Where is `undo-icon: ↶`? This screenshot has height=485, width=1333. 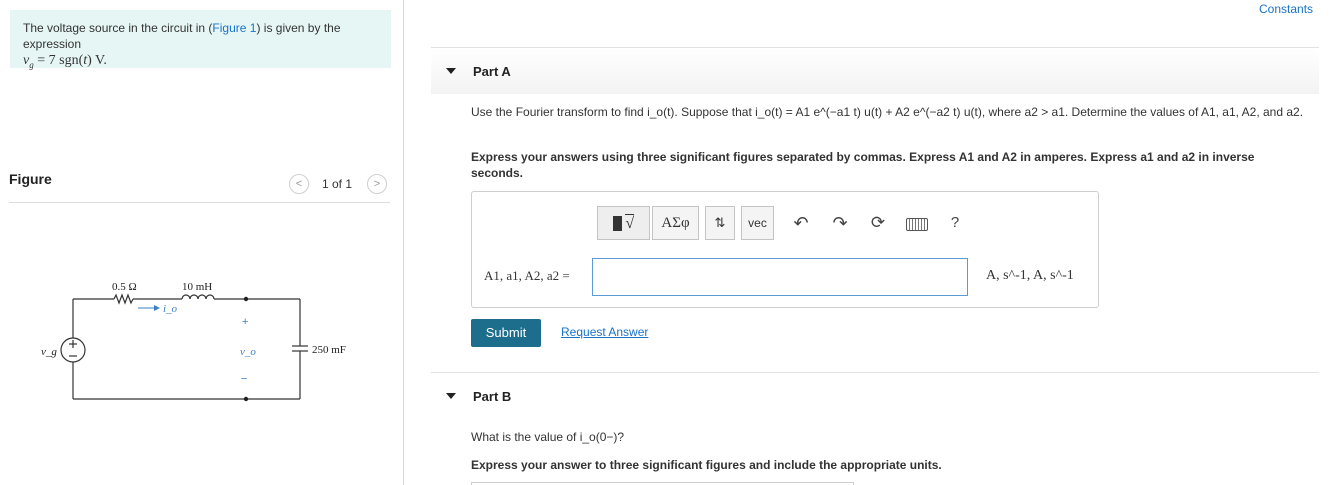
undo-icon: ↶ is located at coordinates (801, 223).